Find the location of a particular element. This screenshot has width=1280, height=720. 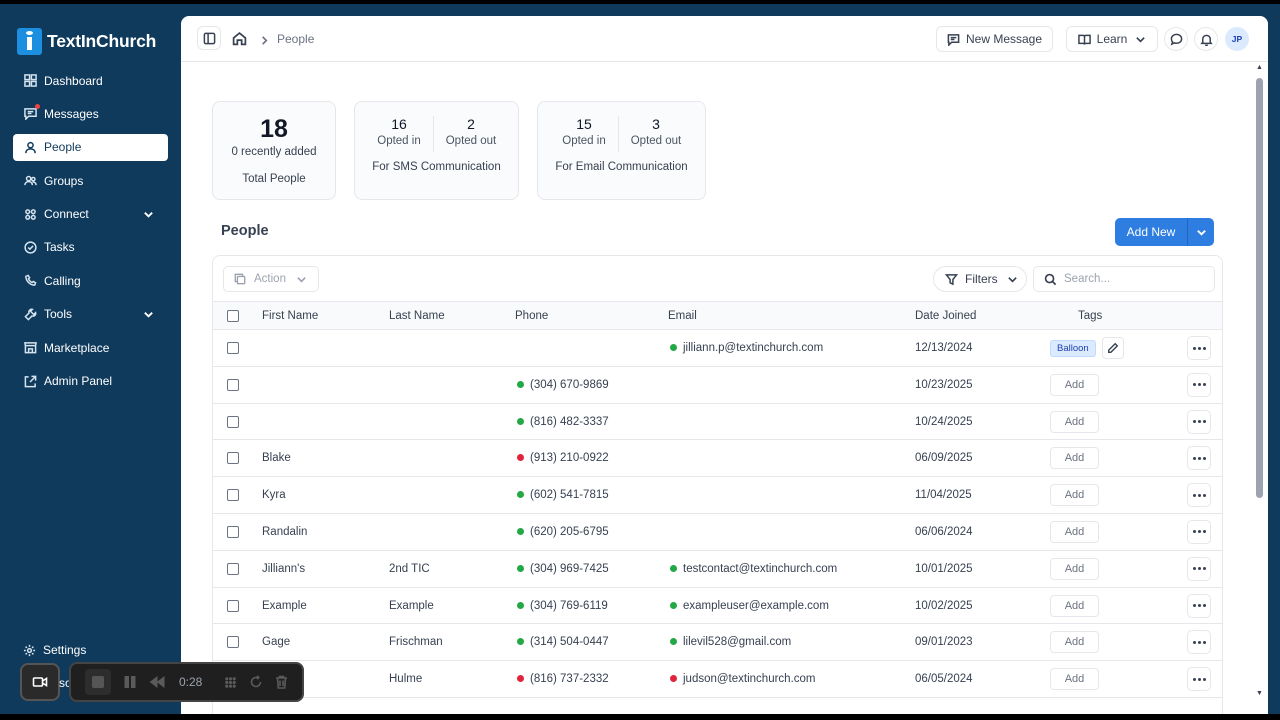

sidebar-item-label: Marketplace is located at coordinates (77, 347).